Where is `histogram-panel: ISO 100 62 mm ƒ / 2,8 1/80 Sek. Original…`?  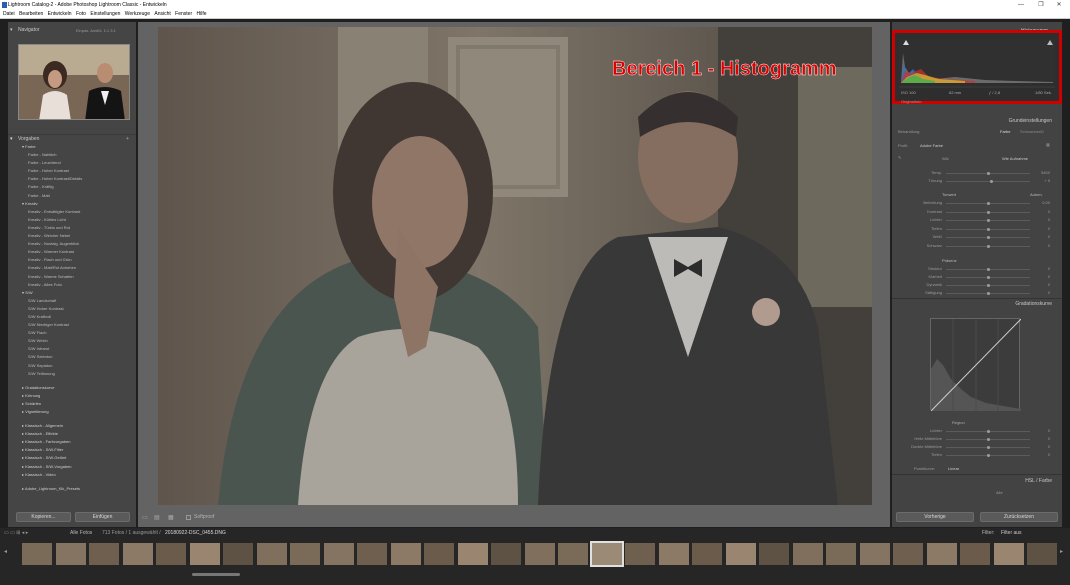 histogram-panel: ISO 100 62 mm ƒ / 2,8 1/80 Sek. Original… is located at coordinates (977, 67).